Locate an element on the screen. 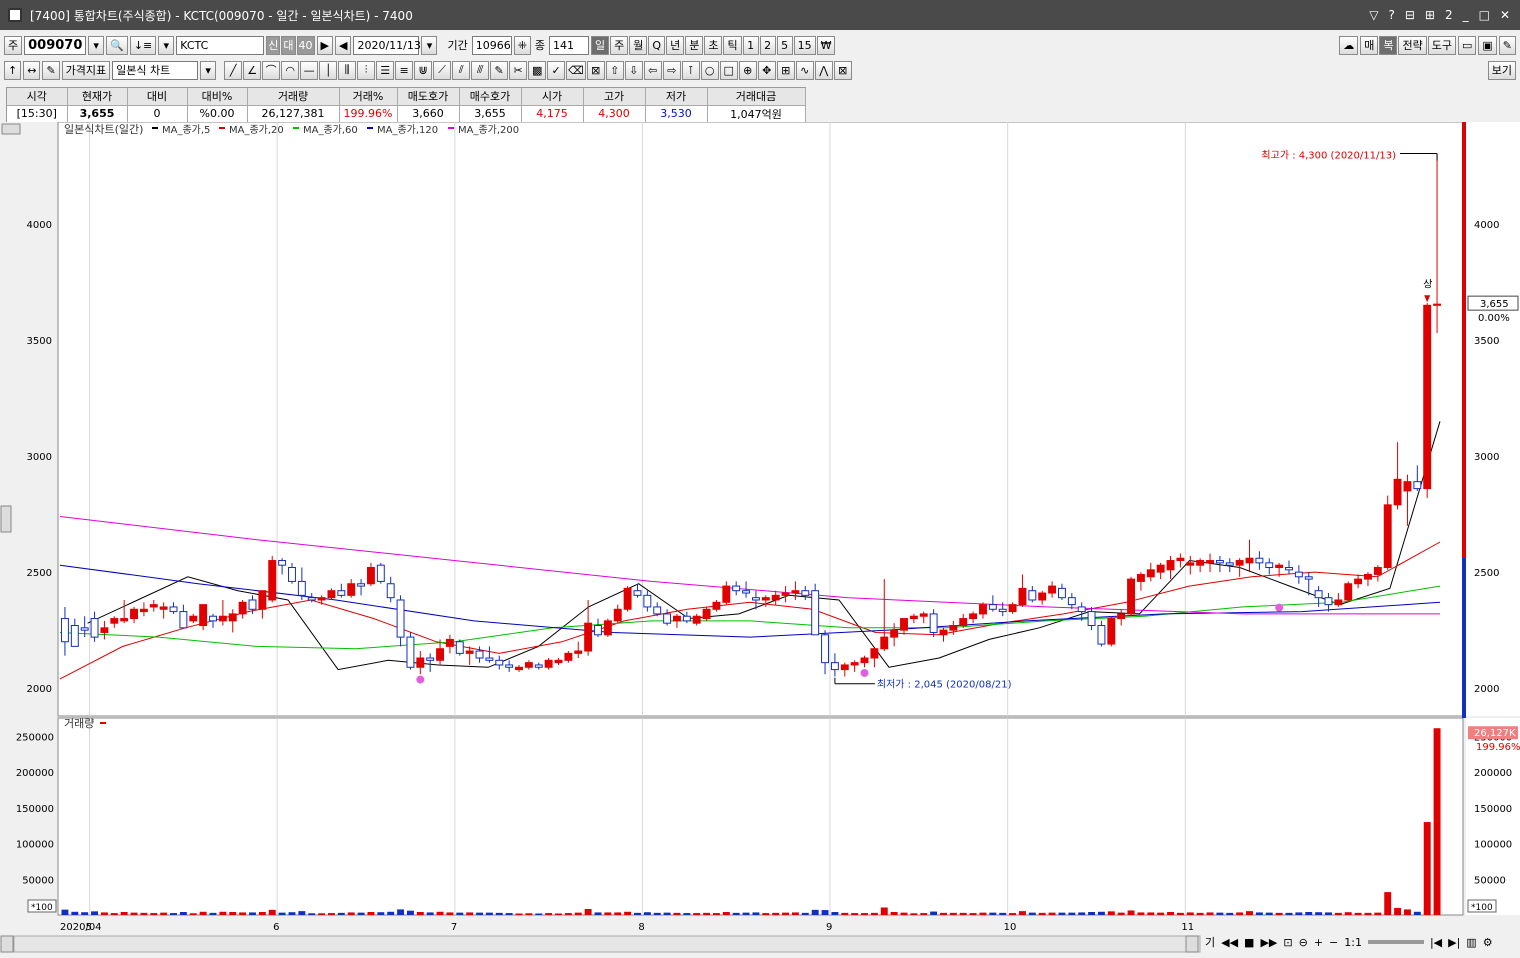 The width and height of the screenshot is (1520, 958). right-button-2: 전략 is located at coordinates (1412, 45).